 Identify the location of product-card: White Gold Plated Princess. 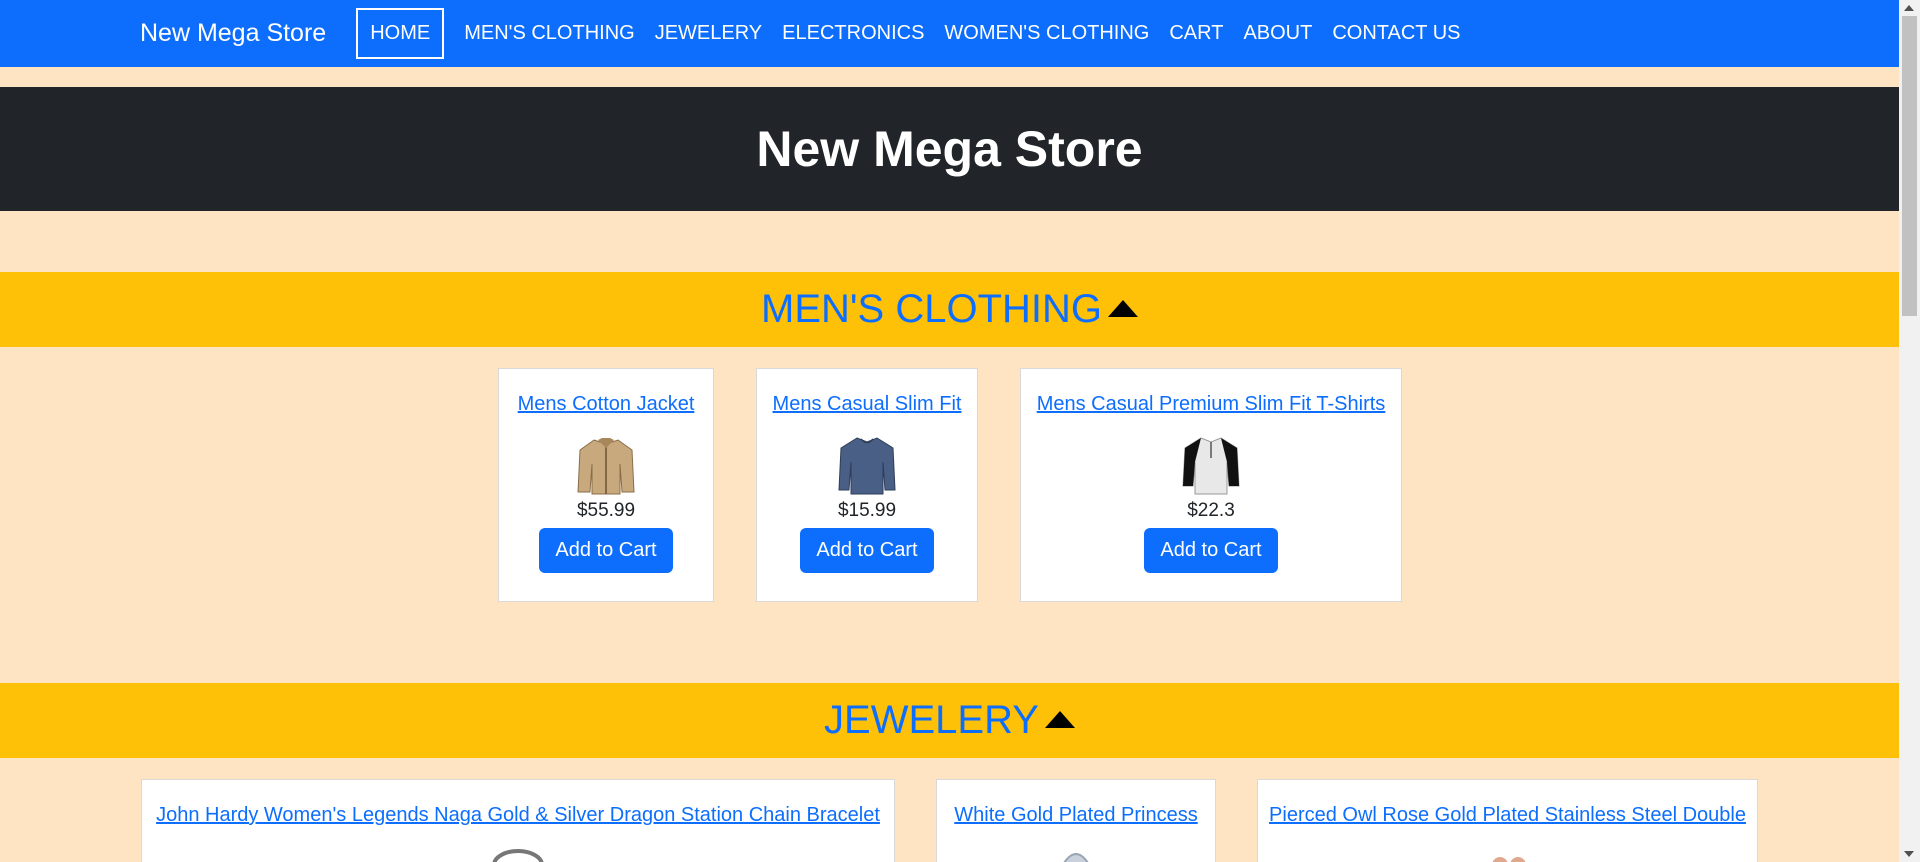
(1076, 820).